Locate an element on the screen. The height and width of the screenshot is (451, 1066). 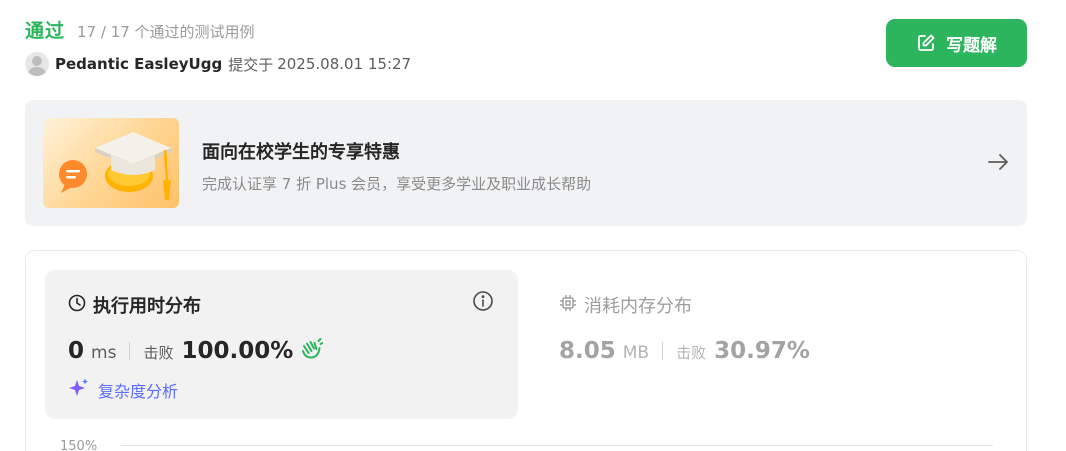
runtime-beats-label: 击败 is located at coordinates (158, 353).